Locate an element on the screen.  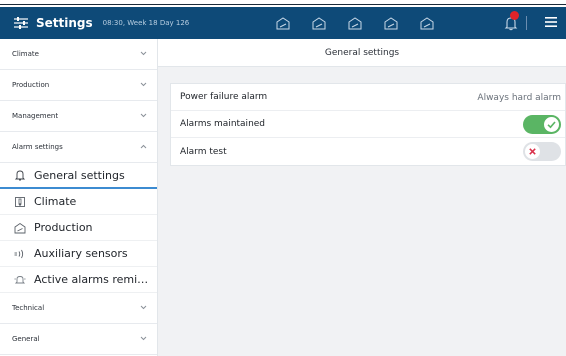
date-time-label: 08:30, Week 18 Day 126 is located at coordinates (146, 23).